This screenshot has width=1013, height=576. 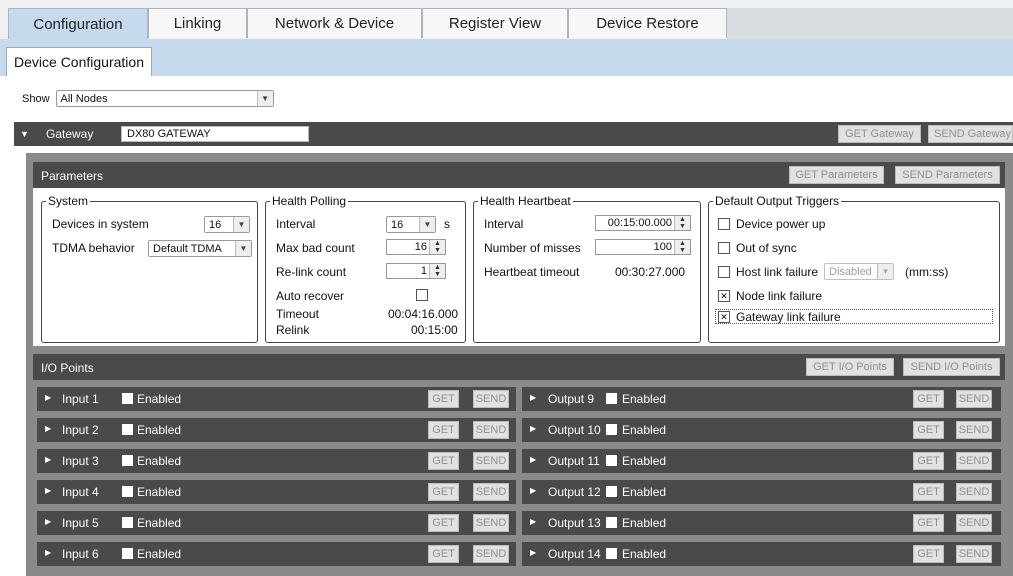 I want to click on collapse-triangle-icon: ▼, so click(x=24, y=134).